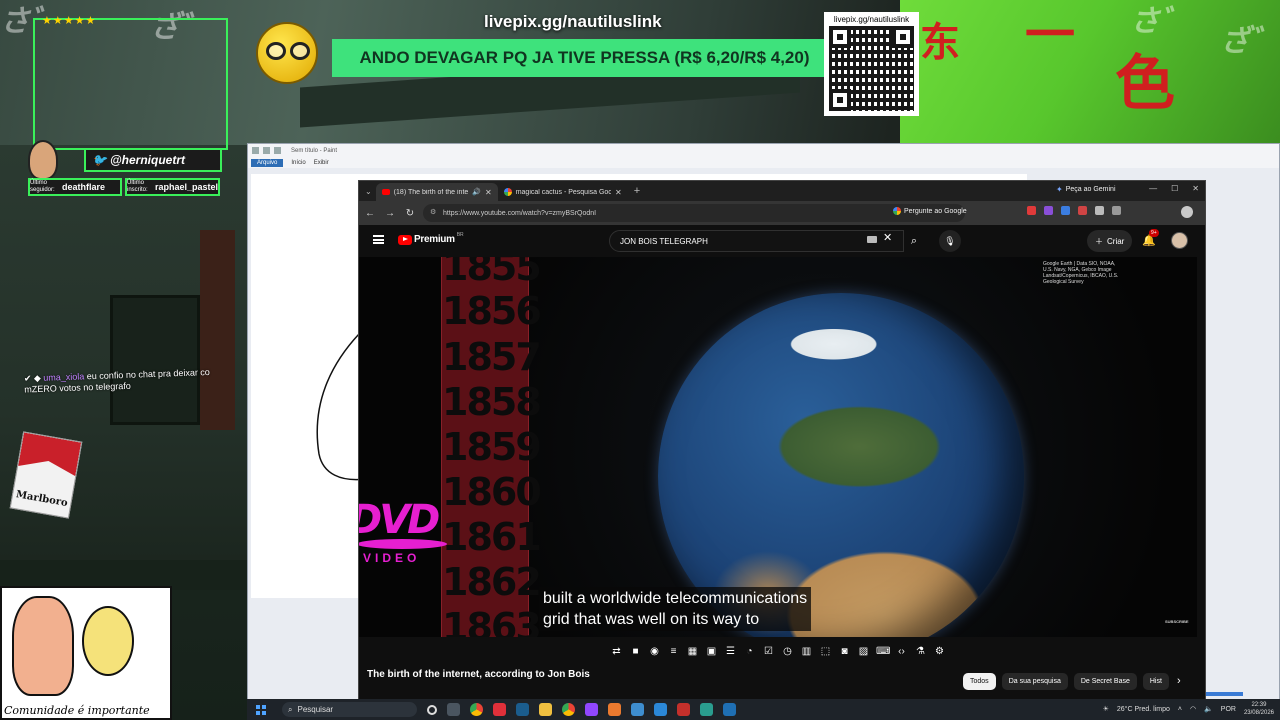  What do you see at coordinates (433, 212) in the screenshot?
I see `site-info-icon: ⚙` at bounding box center [433, 212].